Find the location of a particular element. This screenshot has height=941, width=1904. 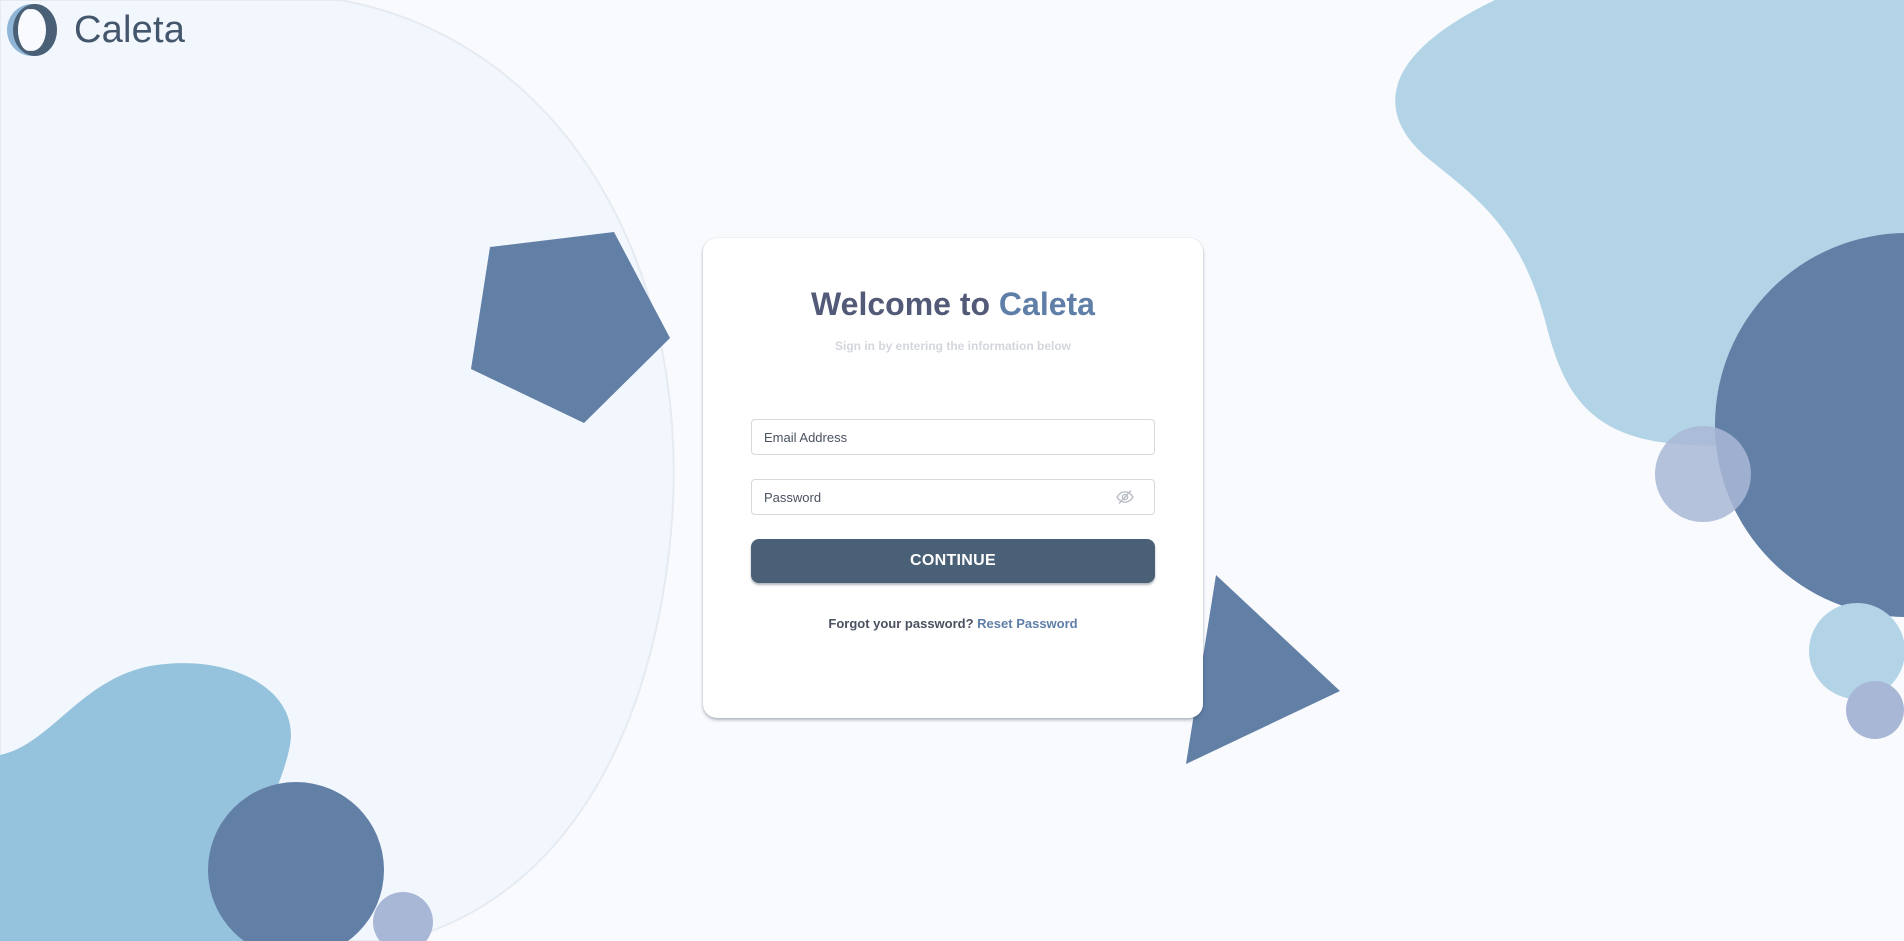

logo: Caleta is located at coordinates (94, 30).